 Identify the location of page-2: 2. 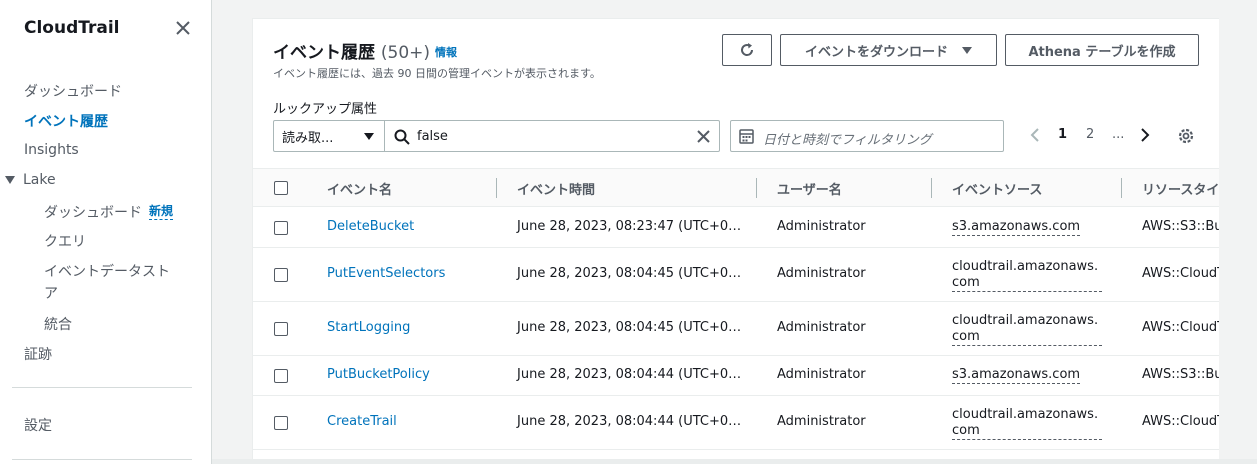
(1090, 134).